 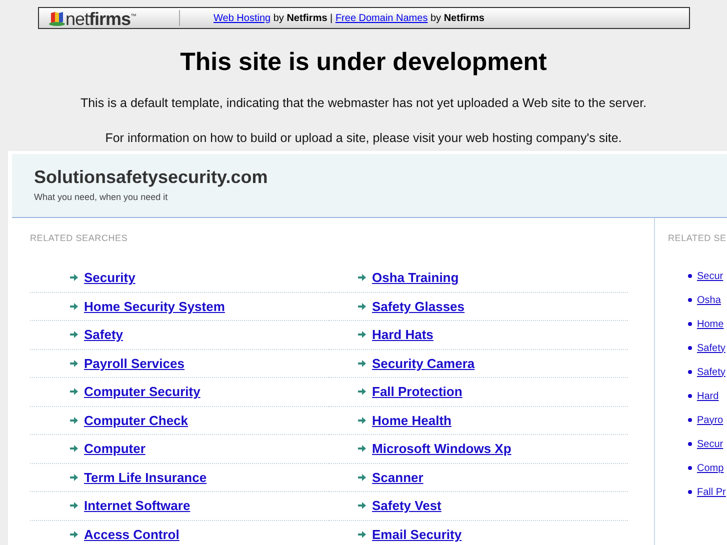 What do you see at coordinates (710, 420) in the screenshot?
I see `search-link: Payro` at bounding box center [710, 420].